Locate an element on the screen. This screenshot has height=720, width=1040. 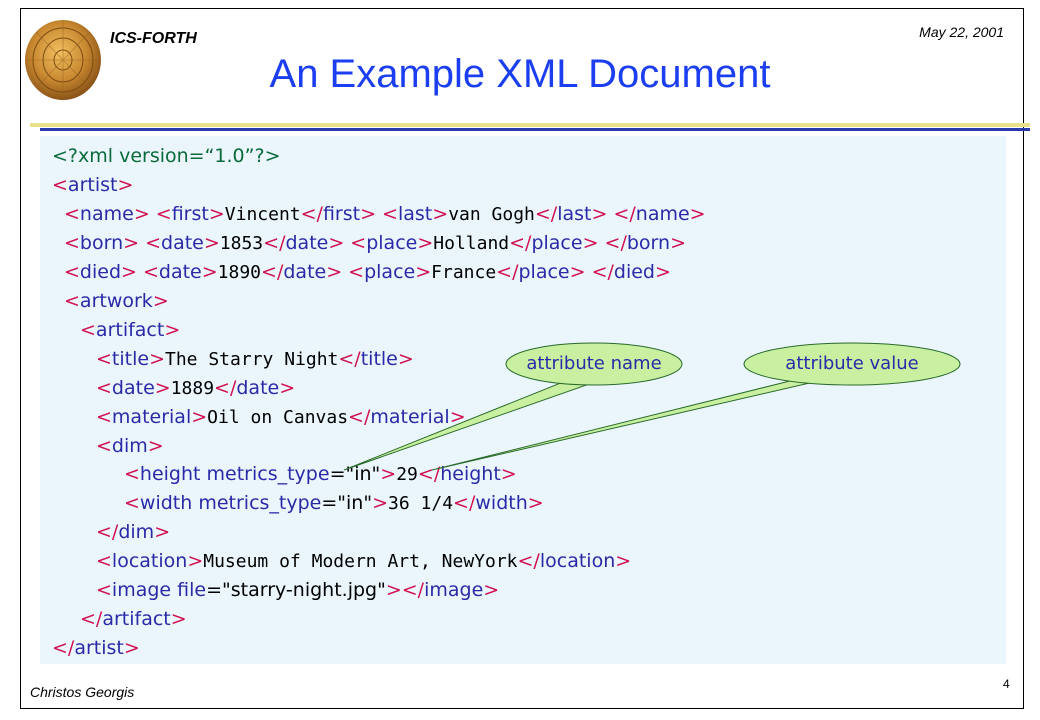
attribute-value-pointer is located at coordinates (636, 423).